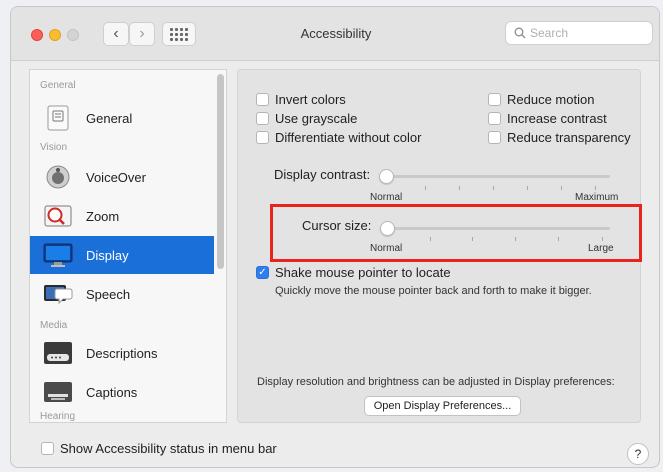 The image size is (663, 472). I want to click on sidebar-item-display: Display, so click(122, 255).